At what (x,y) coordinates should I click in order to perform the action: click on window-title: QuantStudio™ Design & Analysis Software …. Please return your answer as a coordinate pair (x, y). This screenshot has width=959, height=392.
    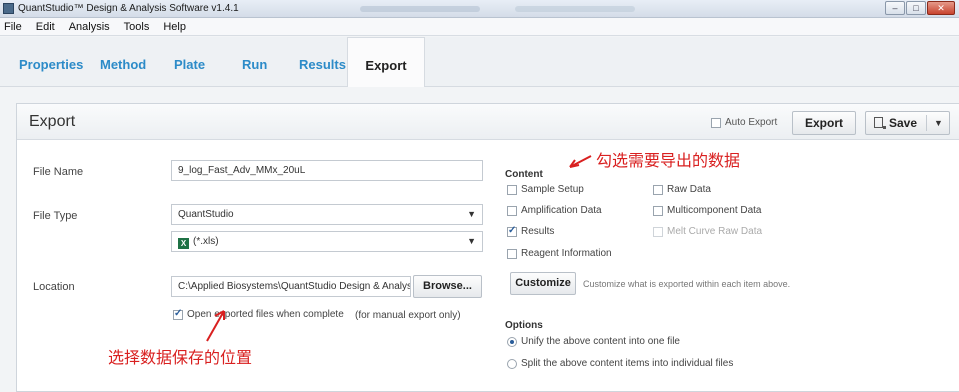
    Looking at the image, I should click on (128, 8).